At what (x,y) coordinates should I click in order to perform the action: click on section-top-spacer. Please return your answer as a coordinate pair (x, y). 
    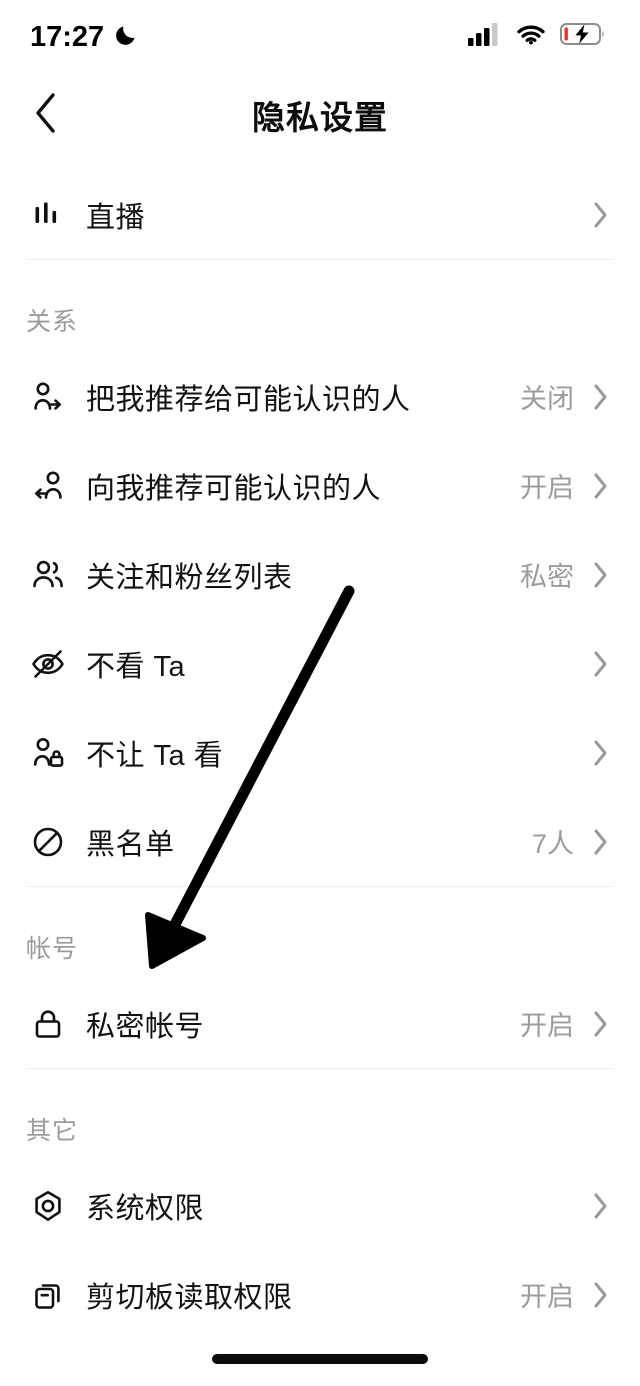
    Looking at the image, I should click on (320, 164).